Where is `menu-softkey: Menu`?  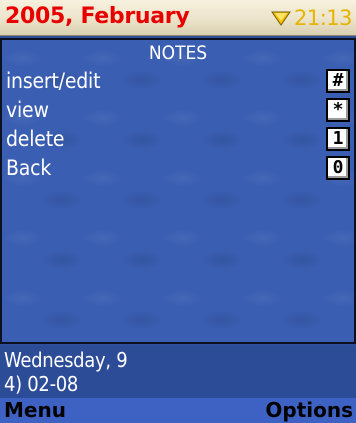 menu-softkey: Menu is located at coordinates (35, 410).